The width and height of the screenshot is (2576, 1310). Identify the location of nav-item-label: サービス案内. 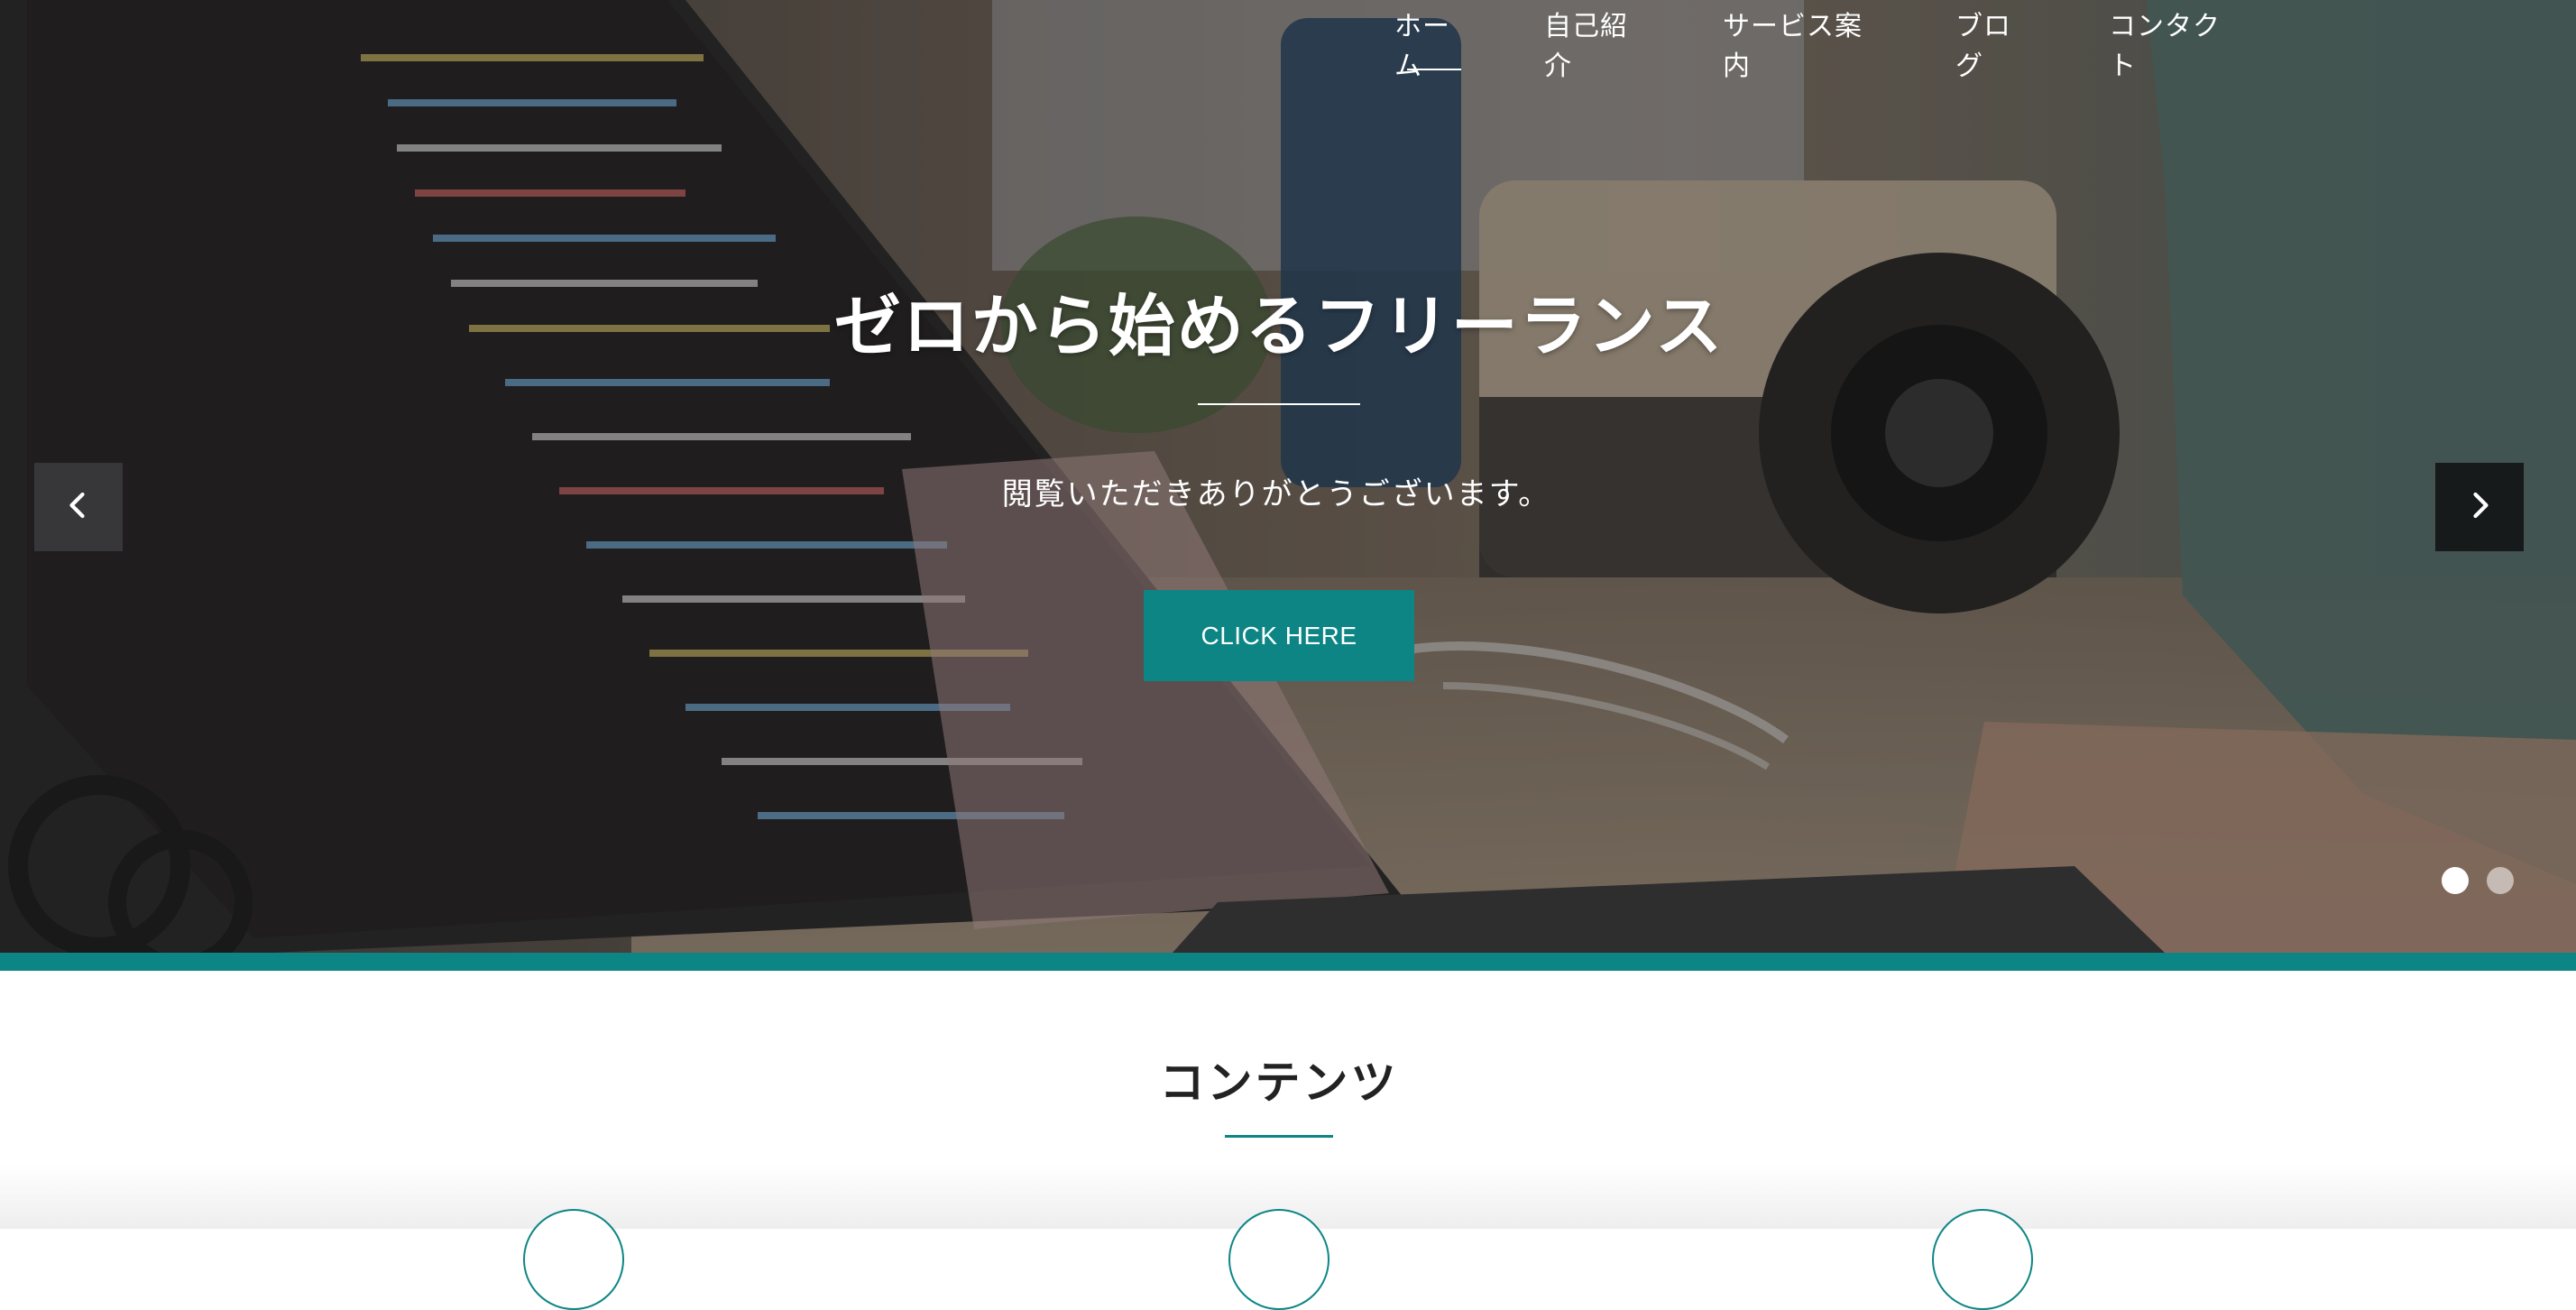
(1793, 46).